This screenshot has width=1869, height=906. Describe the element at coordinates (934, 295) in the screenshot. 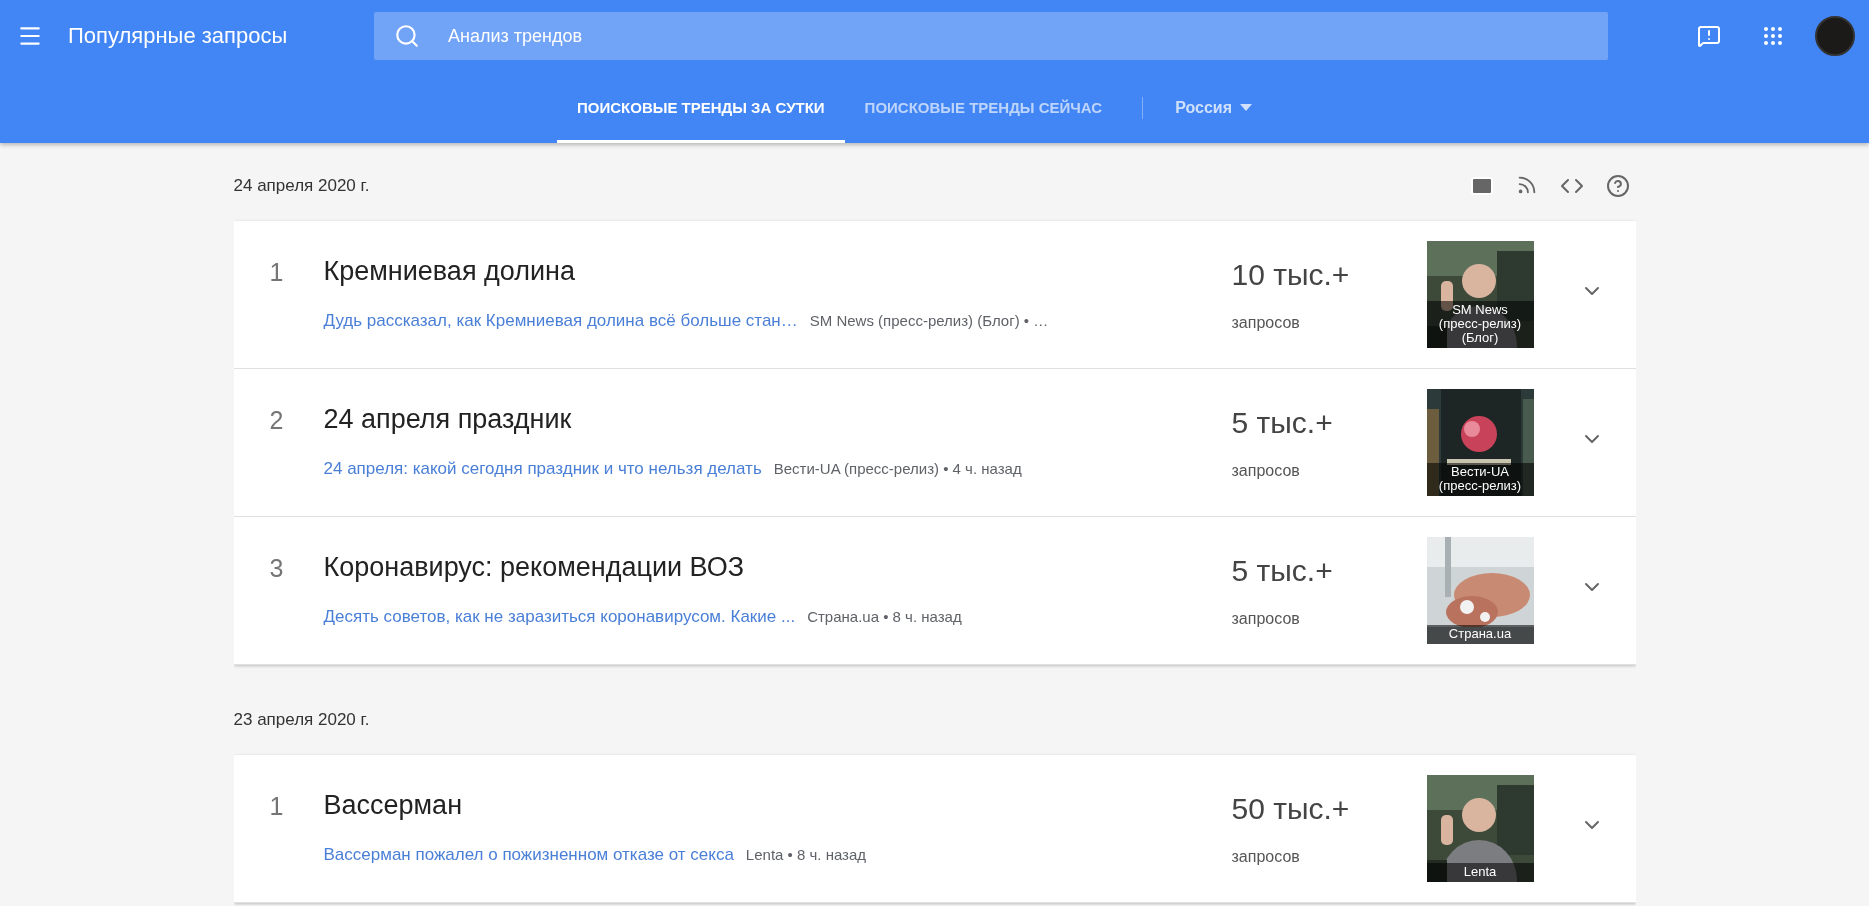

I see `trend-row: 1 Кремниевая долина Дудь рассказал, как Кремниевая долина всё больше стан… SM News (пресс-релиз) (Блог) • … 10 тыс.+ запросов SM News (пресс-релиз) (Блог)` at that location.